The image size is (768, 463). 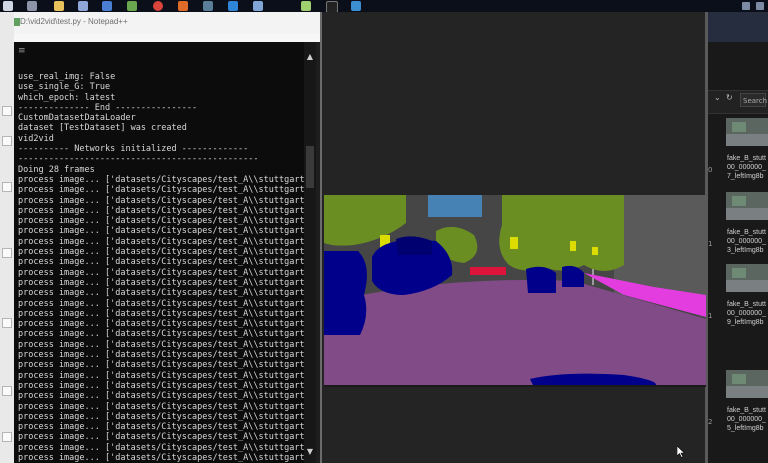 I want to click on scroll-thumb, so click(x=310, y=167).